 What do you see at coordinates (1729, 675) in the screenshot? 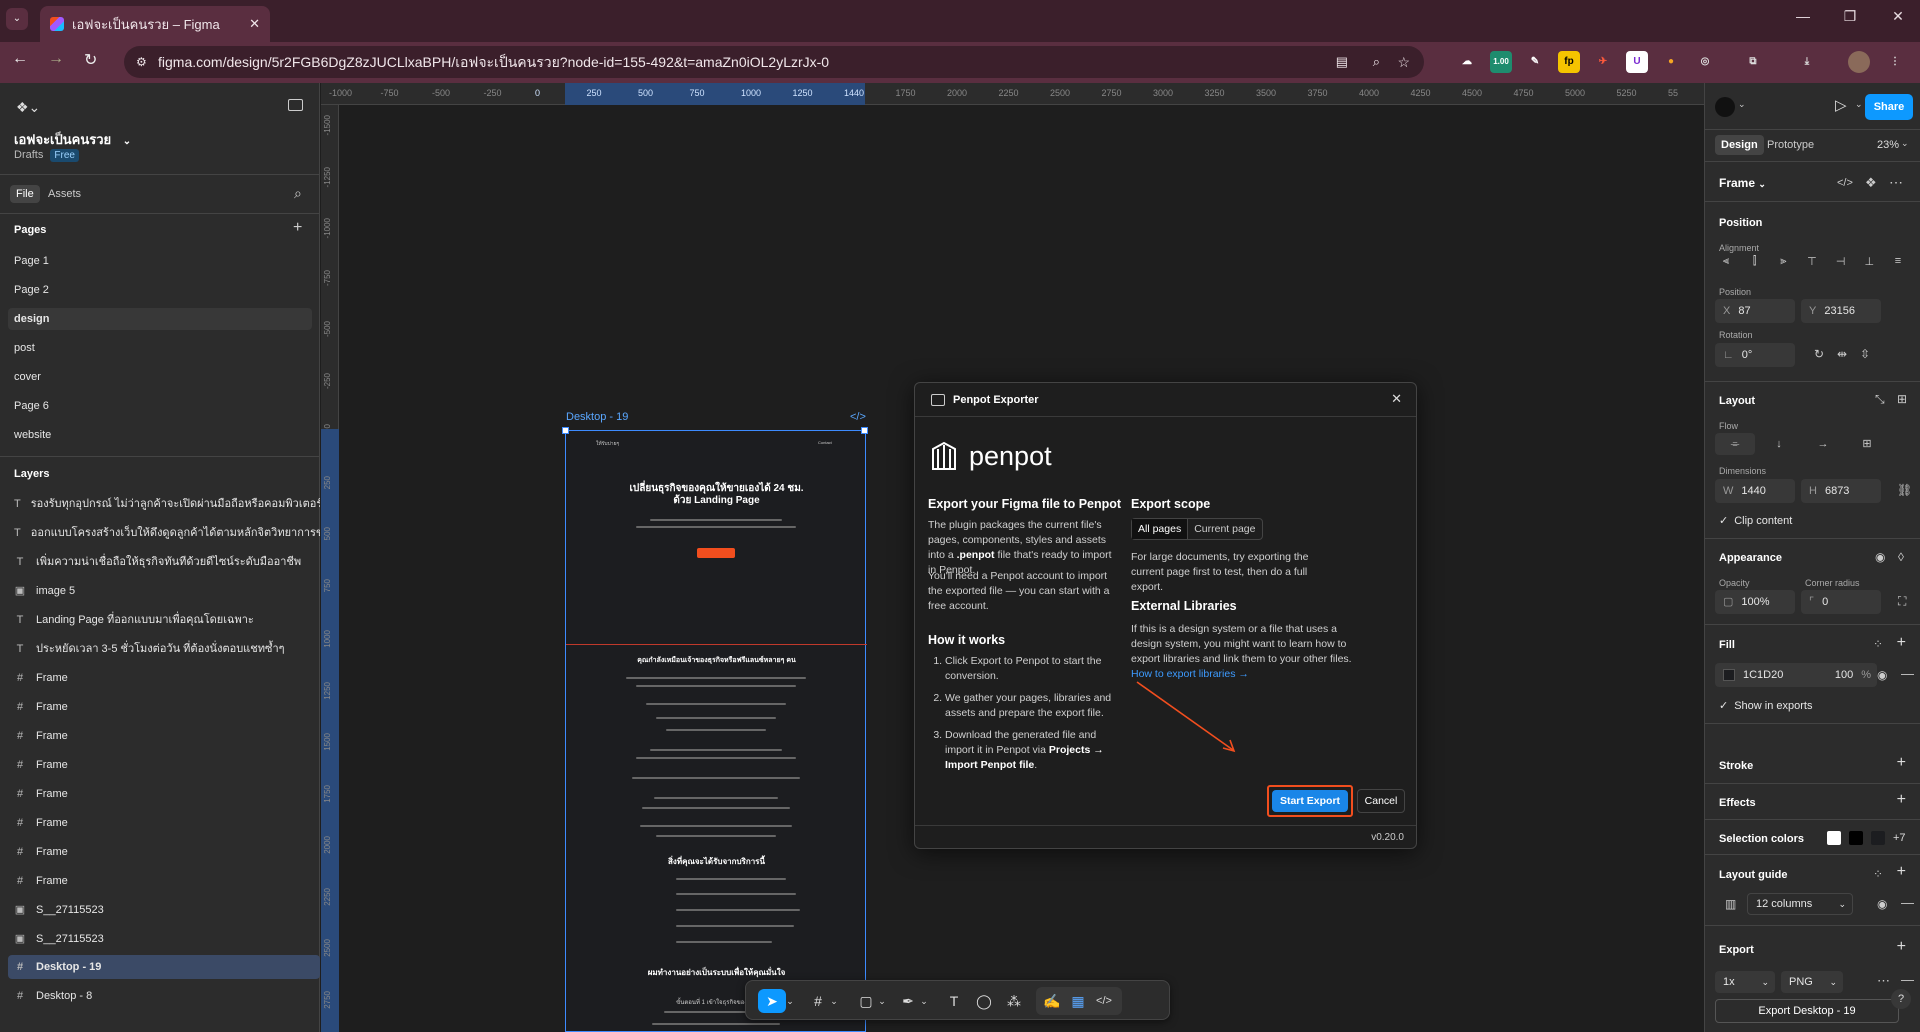
I see `fill-swatch` at bounding box center [1729, 675].